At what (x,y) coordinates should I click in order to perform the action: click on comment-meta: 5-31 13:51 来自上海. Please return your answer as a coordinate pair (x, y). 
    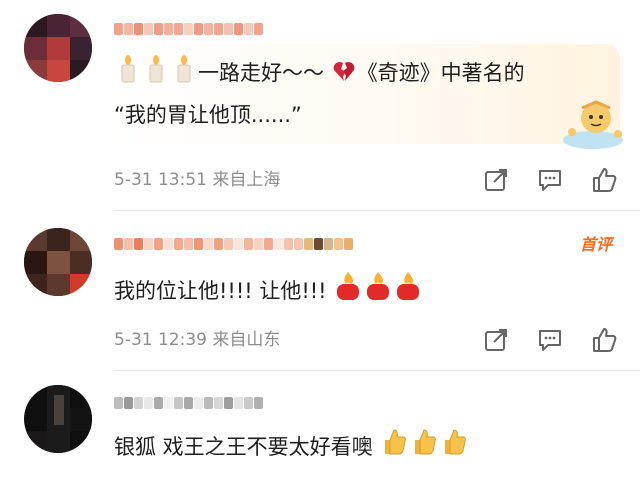
    Looking at the image, I should click on (197, 180).